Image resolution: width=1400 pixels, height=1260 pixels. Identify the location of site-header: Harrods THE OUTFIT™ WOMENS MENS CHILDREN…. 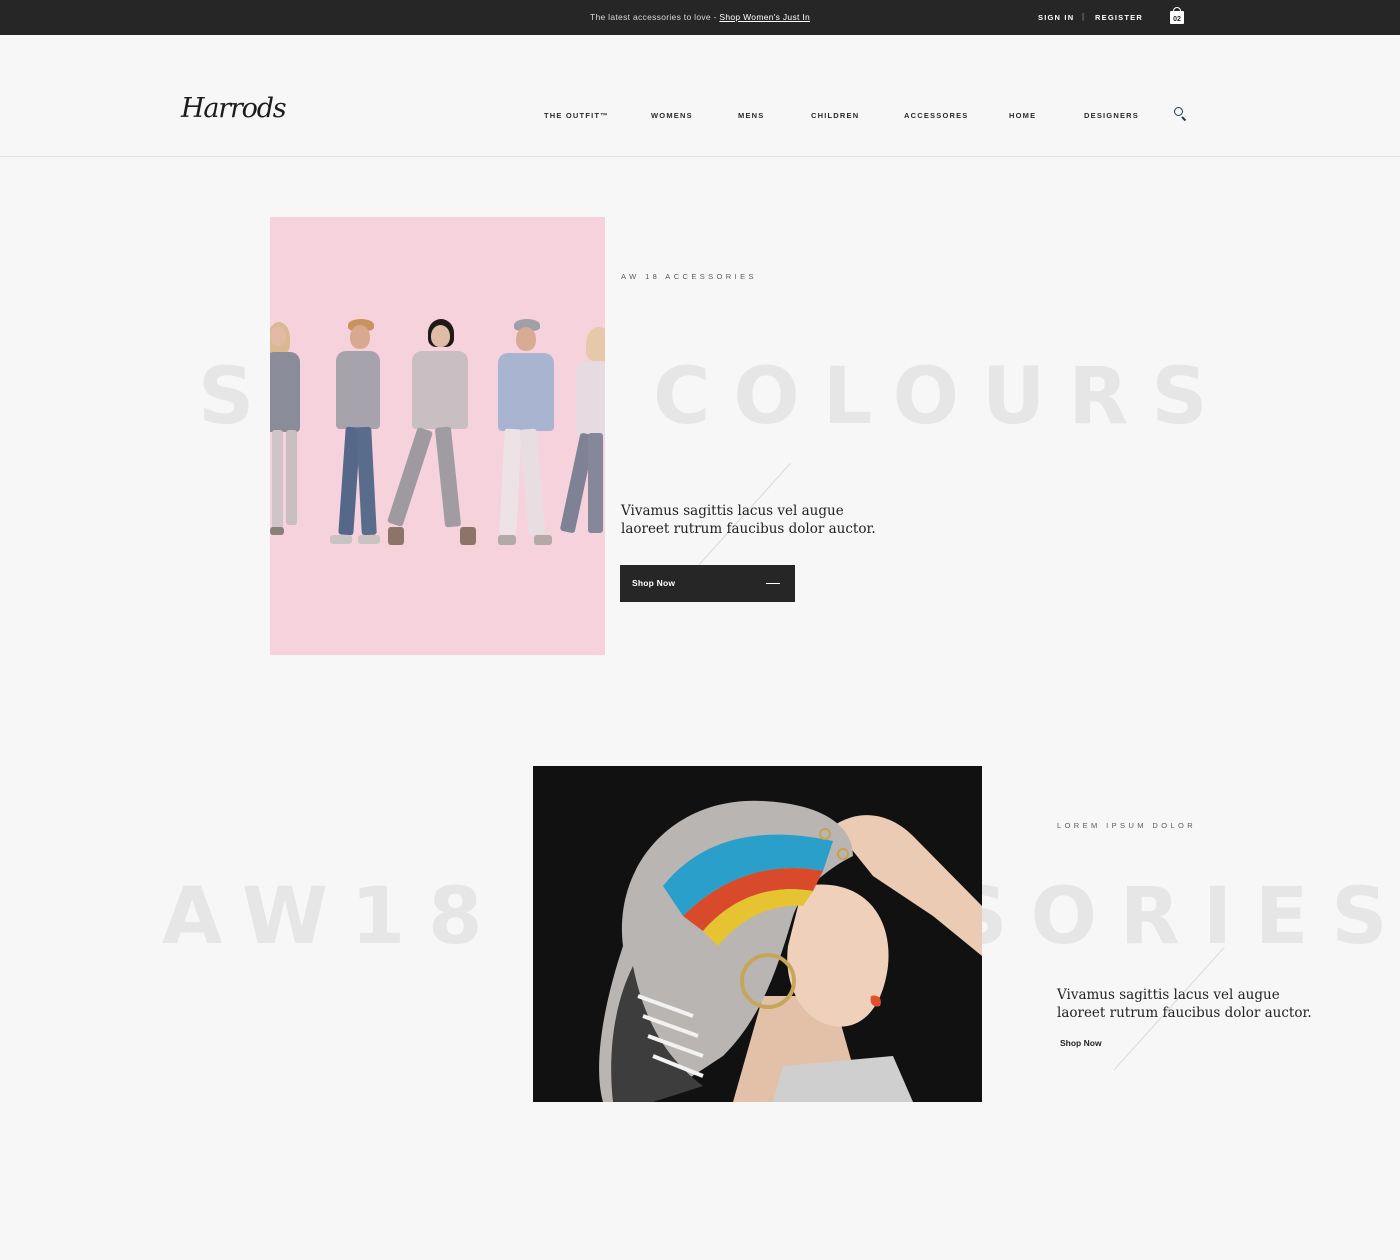
(700, 96).